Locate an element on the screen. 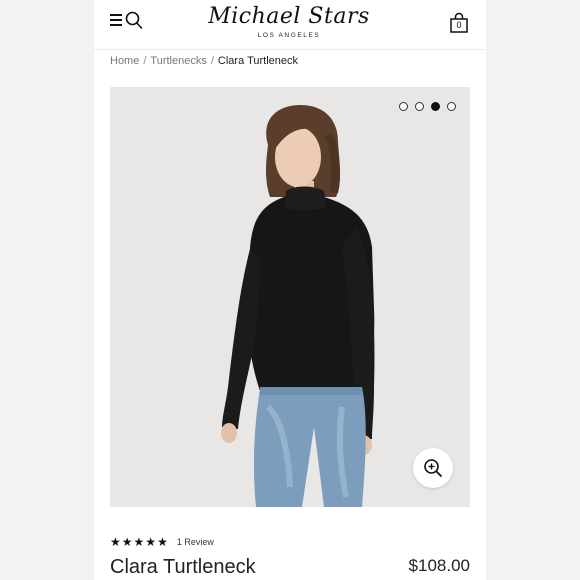  breadcrumb: Home / Turtlenecks / Clara Turtleneck is located at coordinates (204, 61).